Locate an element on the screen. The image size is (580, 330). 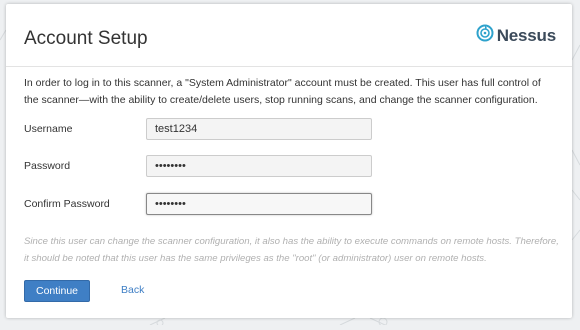
nessus-logo-icon is located at coordinates (485, 35).